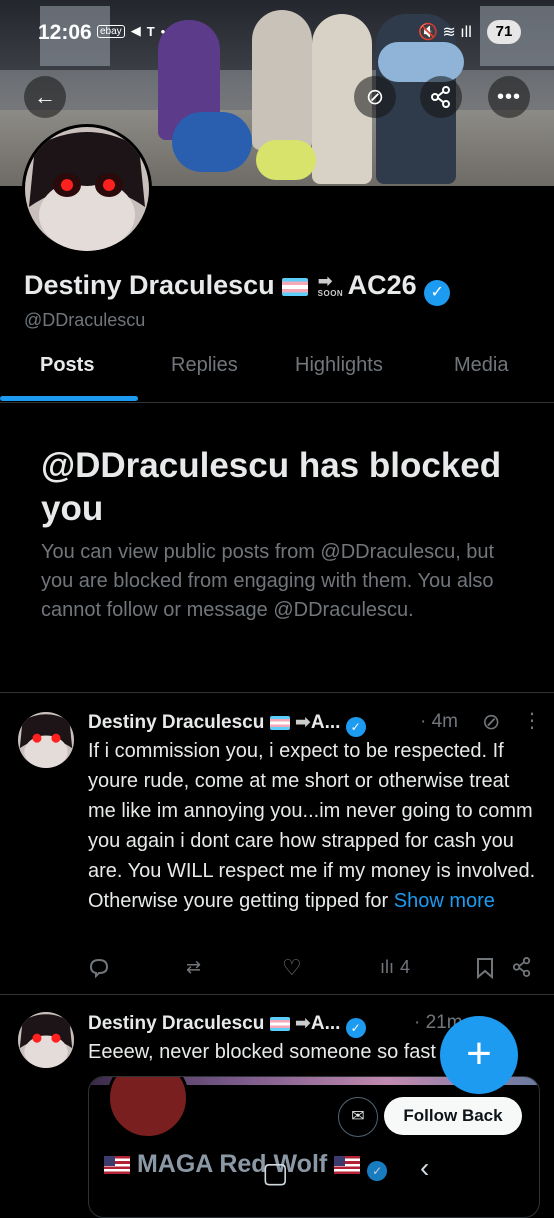 The image size is (554, 1218). I want to click on plus-icon: +, so click(479, 1053).